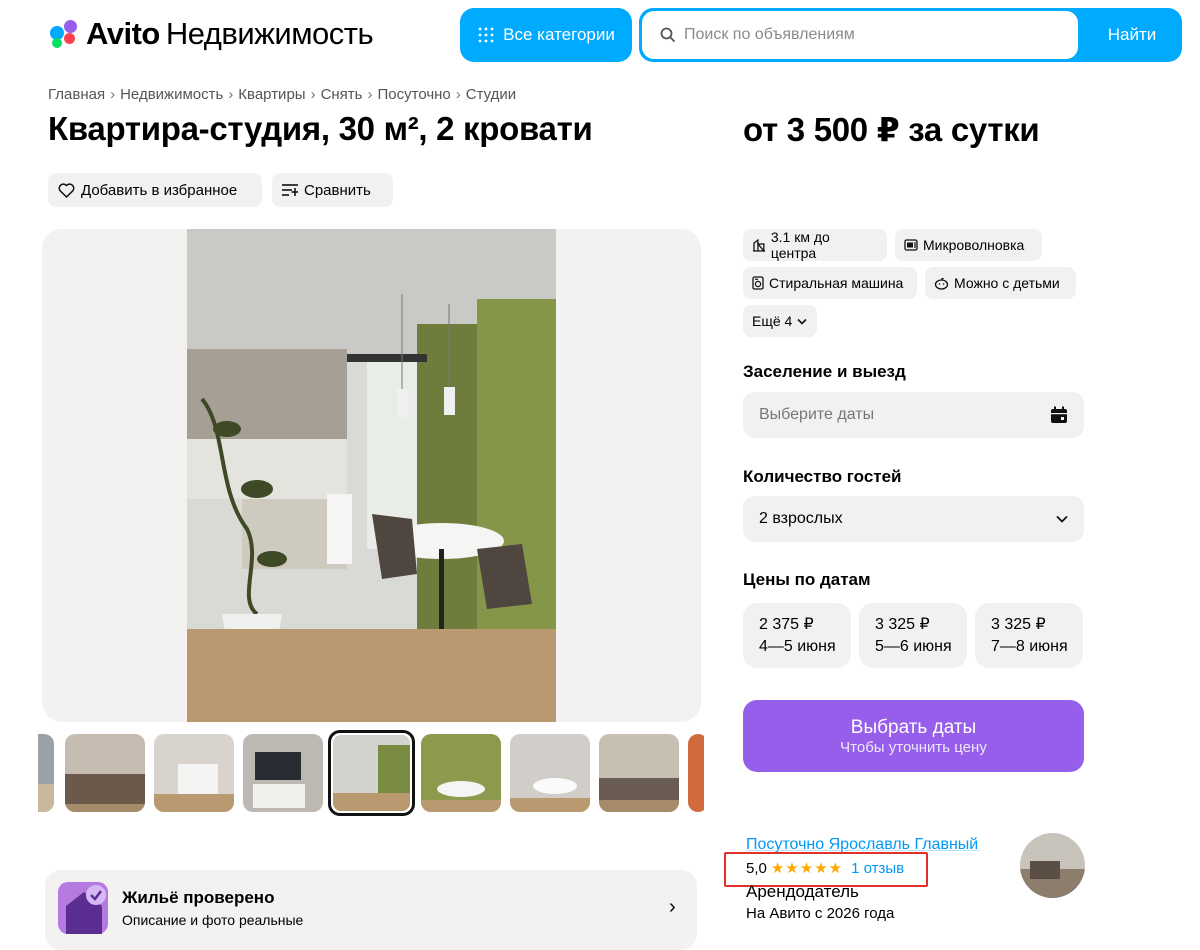 Image resolution: width=1200 pixels, height=950 pixels. What do you see at coordinates (769, 34) in the screenshot?
I see `search-placeholder: Поиск по объявлениям` at bounding box center [769, 34].